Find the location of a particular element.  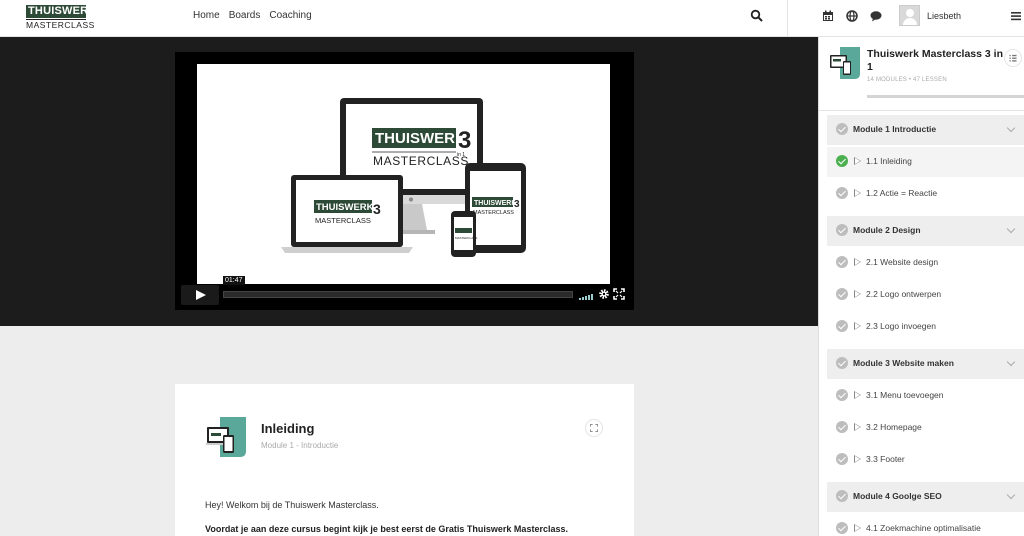

user-menu: Liesbeth is located at coordinates (930, 15).